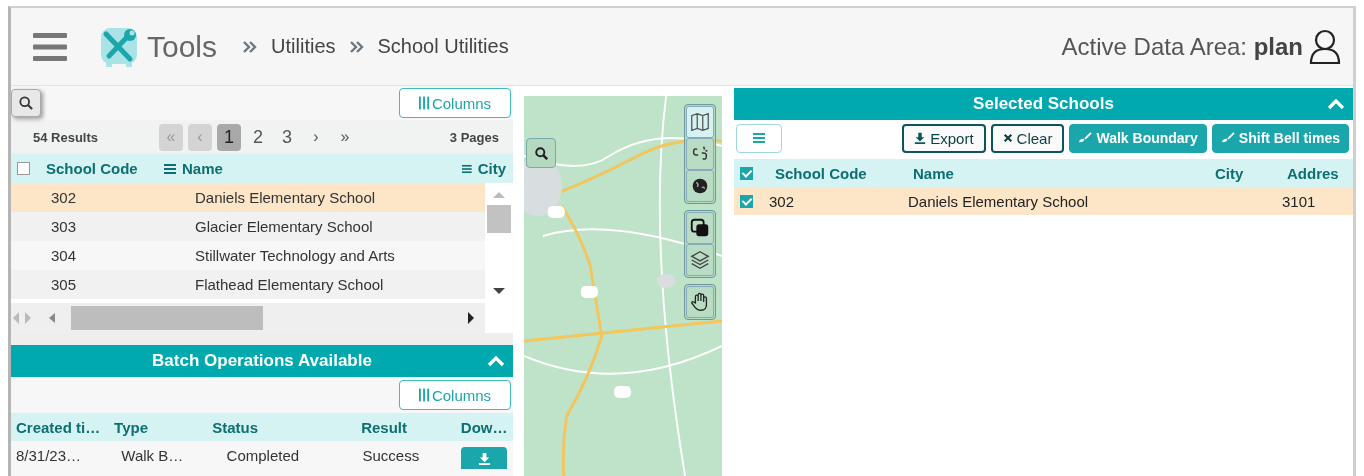  I want to click on page-count: 3 Pages, so click(474, 137).